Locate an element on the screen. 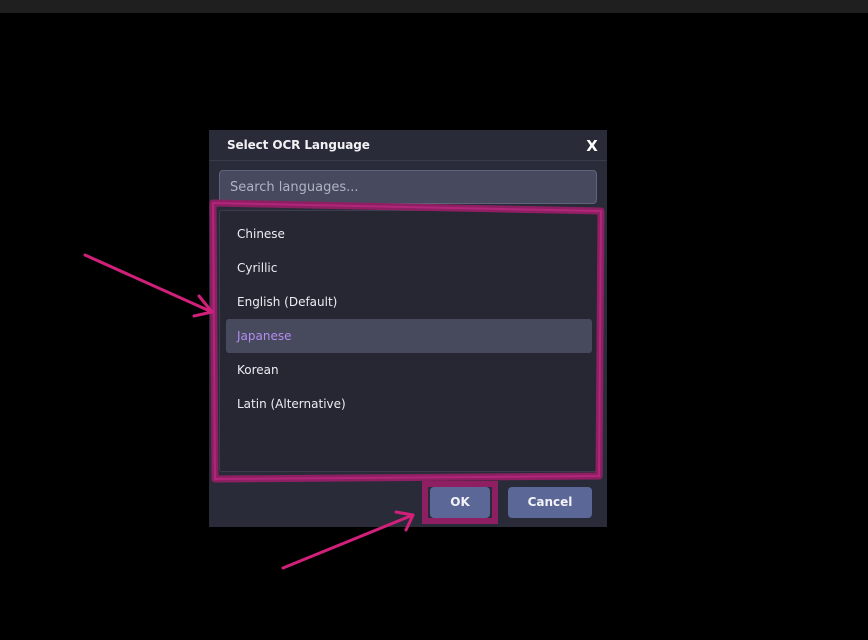 This screenshot has width=868, height=640. language-item-cyrillic: Cyrillic is located at coordinates (409, 268).